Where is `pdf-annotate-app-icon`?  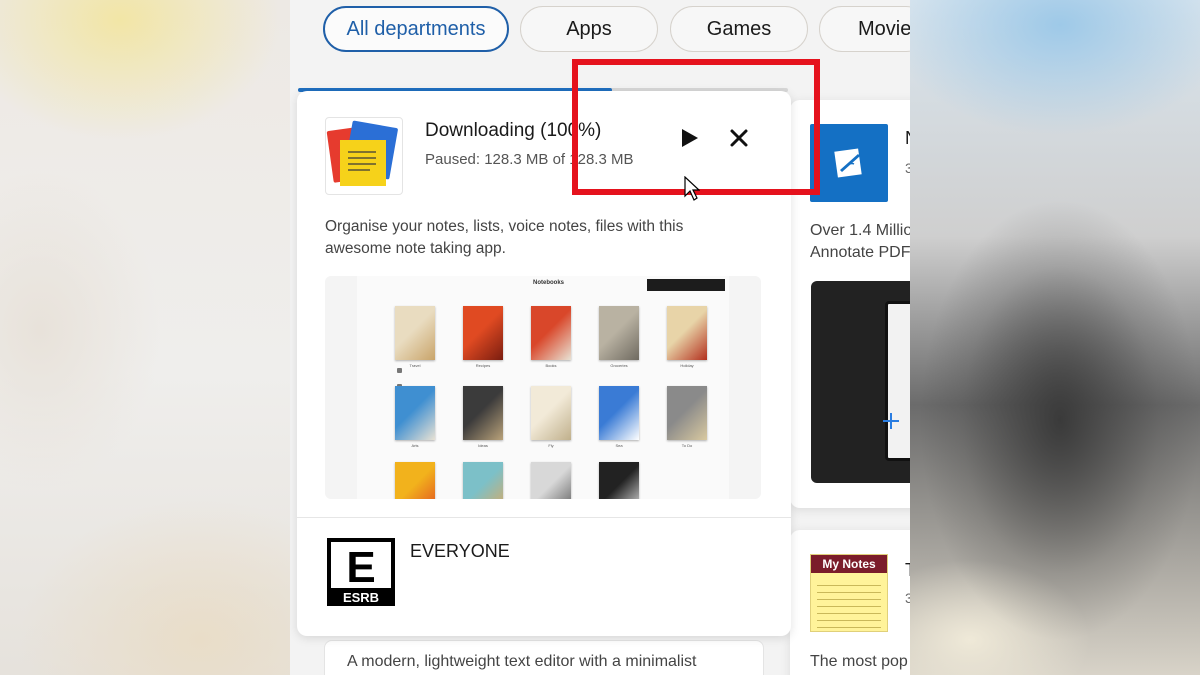 pdf-annotate-app-icon is located at coordinates (849, 163).